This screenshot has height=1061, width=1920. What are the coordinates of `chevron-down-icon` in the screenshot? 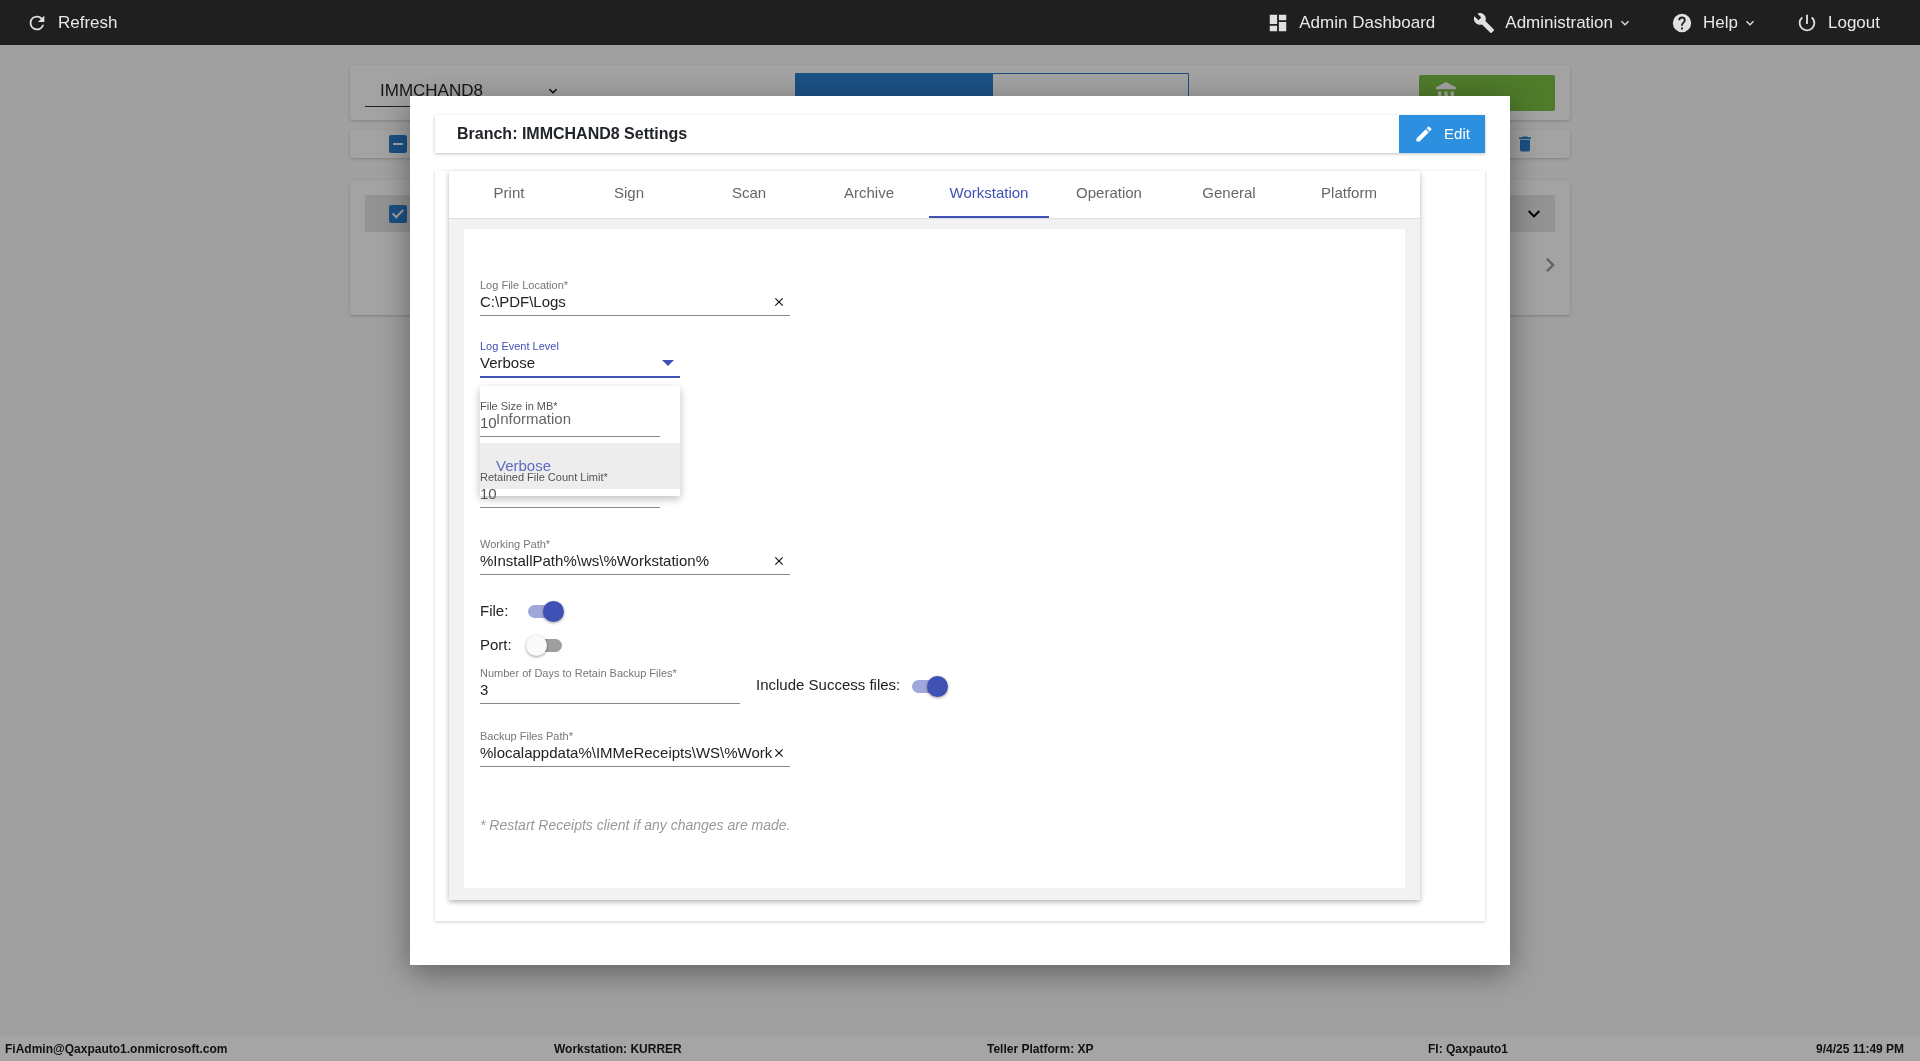 It's located at (1534, 213).